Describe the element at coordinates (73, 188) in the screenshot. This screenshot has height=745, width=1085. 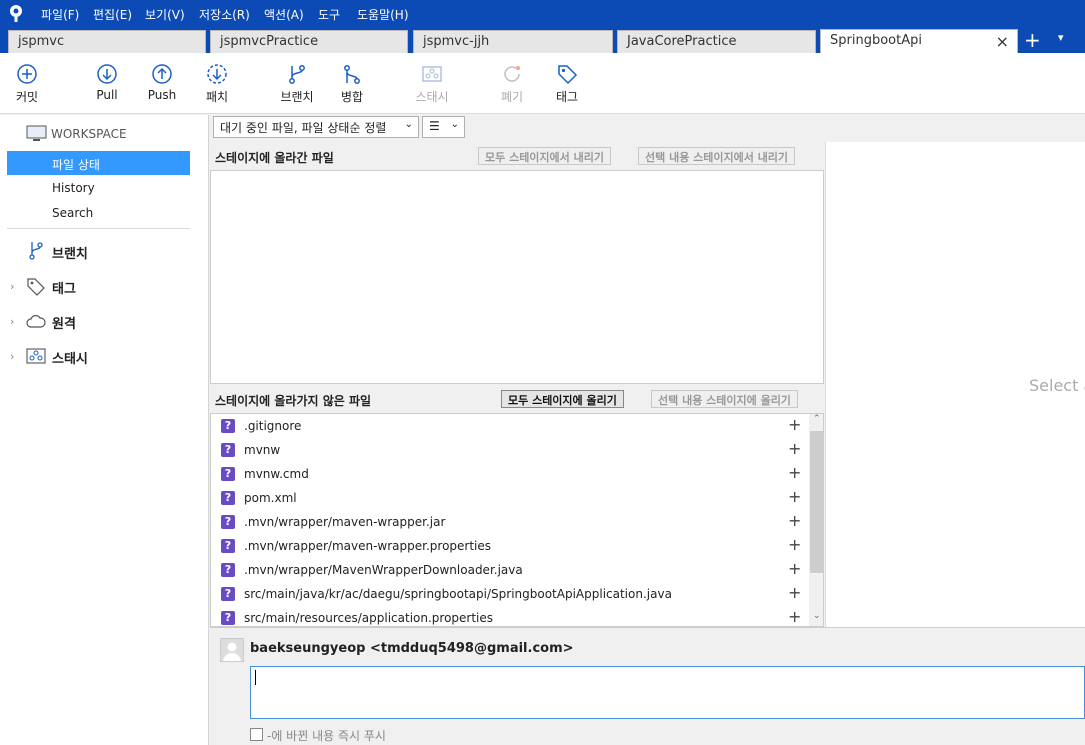
I see `sidebar-item-history: History` at that location.